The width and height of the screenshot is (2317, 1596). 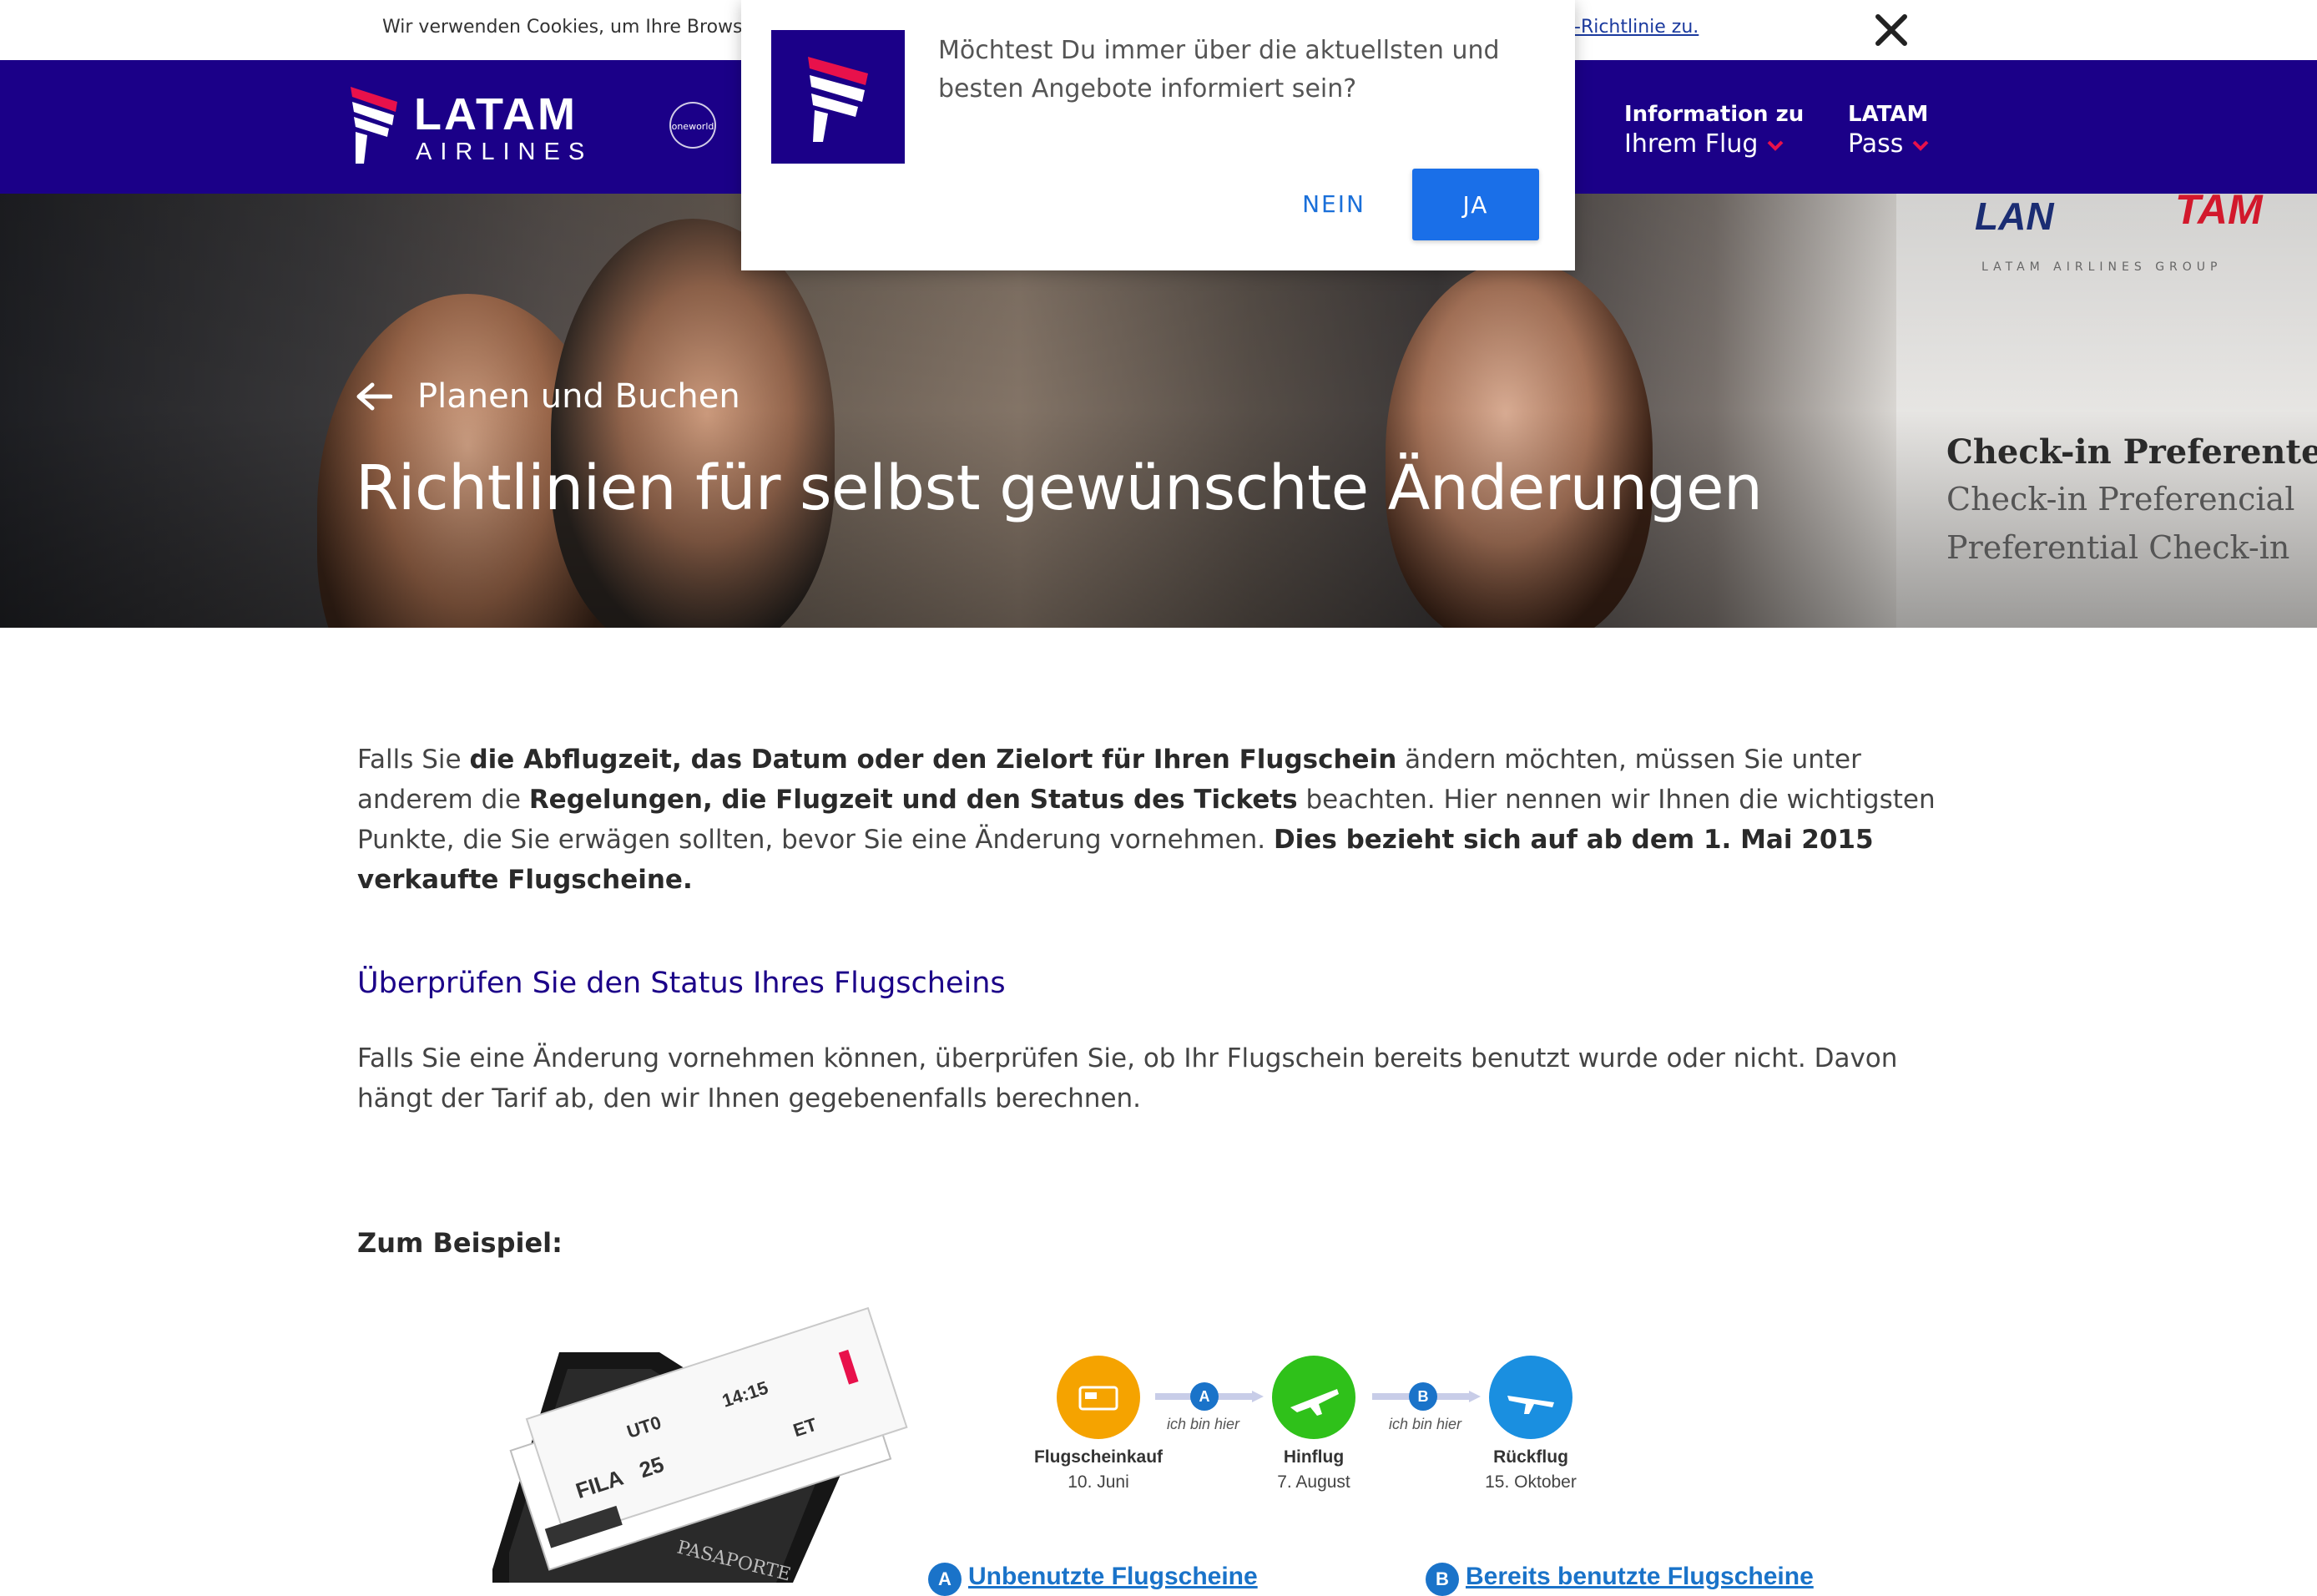 I want to click on breadcrumb-label: Planen und Buchen, so click(x=578, y=396).